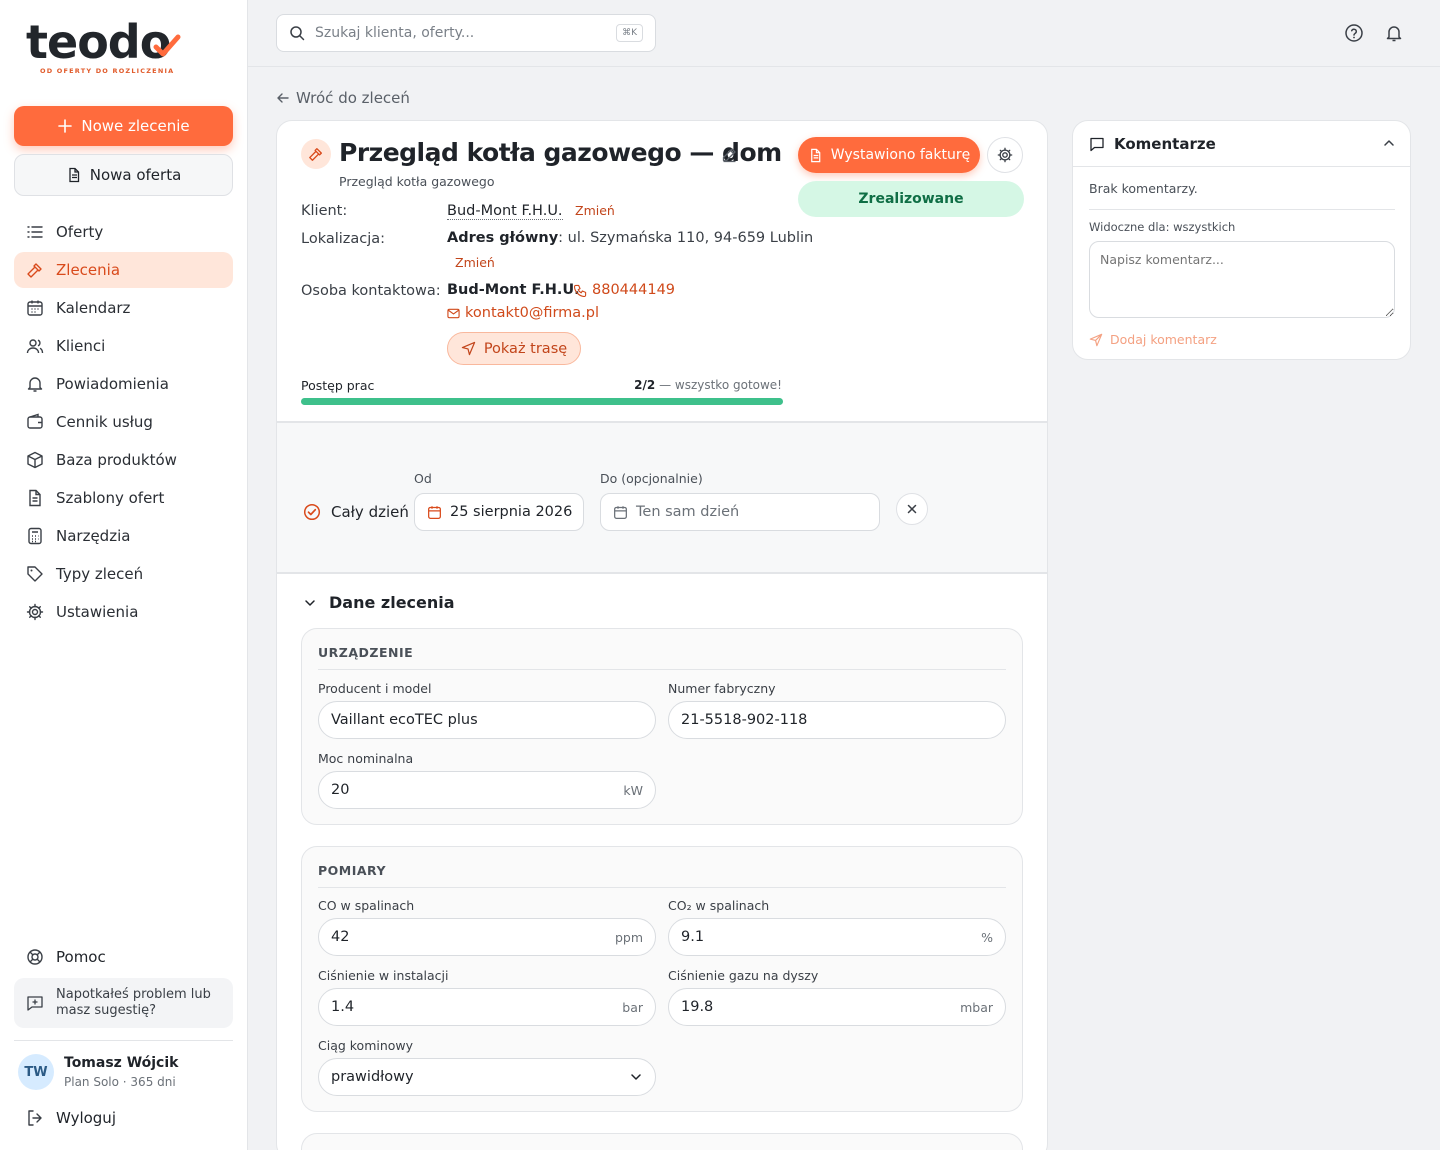 The image size is (1440, 1150). What do you see at coordinates (487, 1007) in the screenshot?
I see `pressure-input: 1.4 bar` at bounding box center [487, 1007].